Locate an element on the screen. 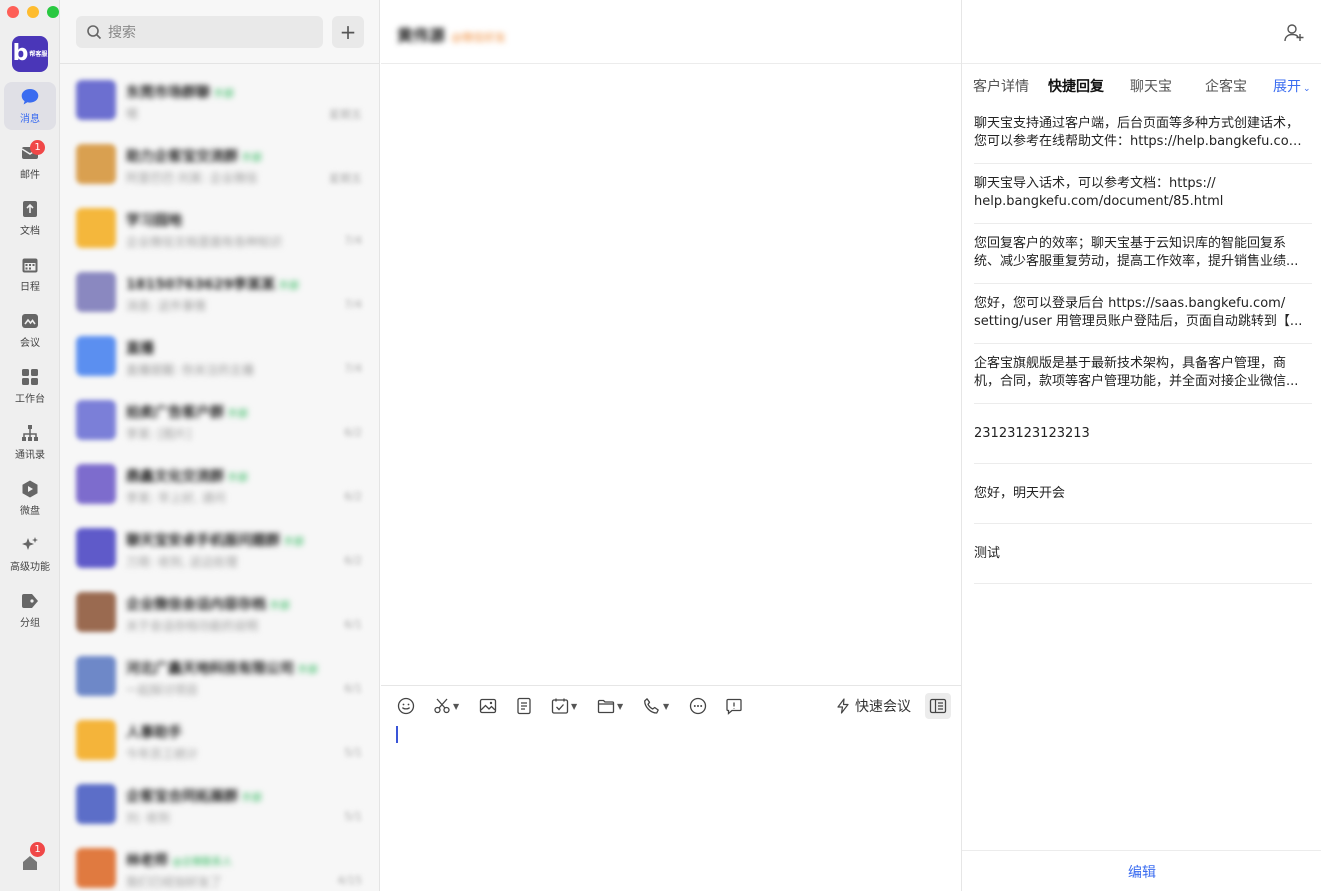 This screenshot has width=1321, height=891. quick-reply-item: 23123123123213 is located at coordinates (1143, 434).